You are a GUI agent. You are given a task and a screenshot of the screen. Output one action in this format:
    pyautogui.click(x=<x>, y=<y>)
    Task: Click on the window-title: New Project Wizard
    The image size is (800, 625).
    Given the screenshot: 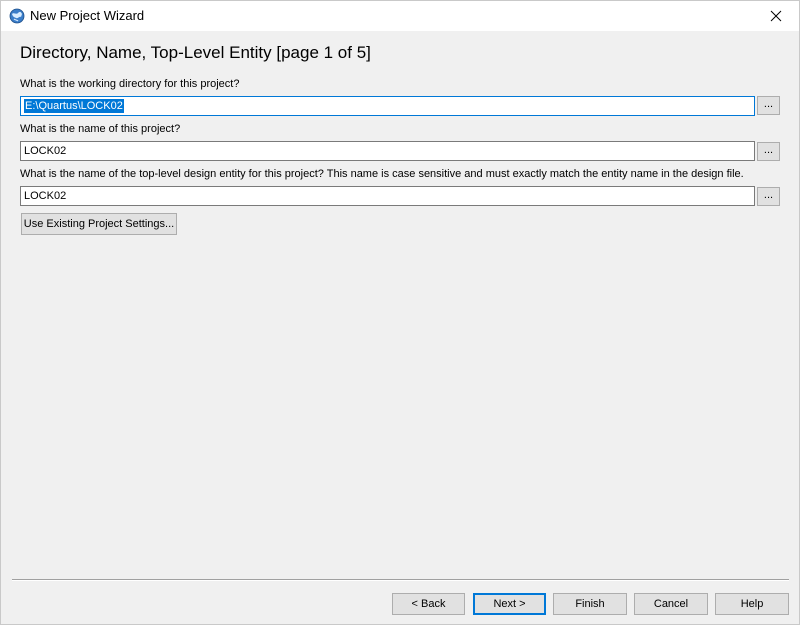 What is the action you would take?
    pyautogui.click(x=87, y=15)
    